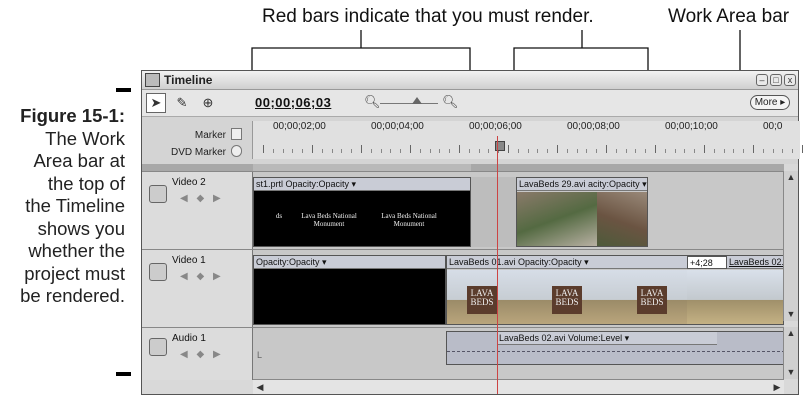 The image size is (811, 395). What do you see at coordinates (790, 80) in the screenshot?
I see `close-button: x` at bounding box center [790, 80].